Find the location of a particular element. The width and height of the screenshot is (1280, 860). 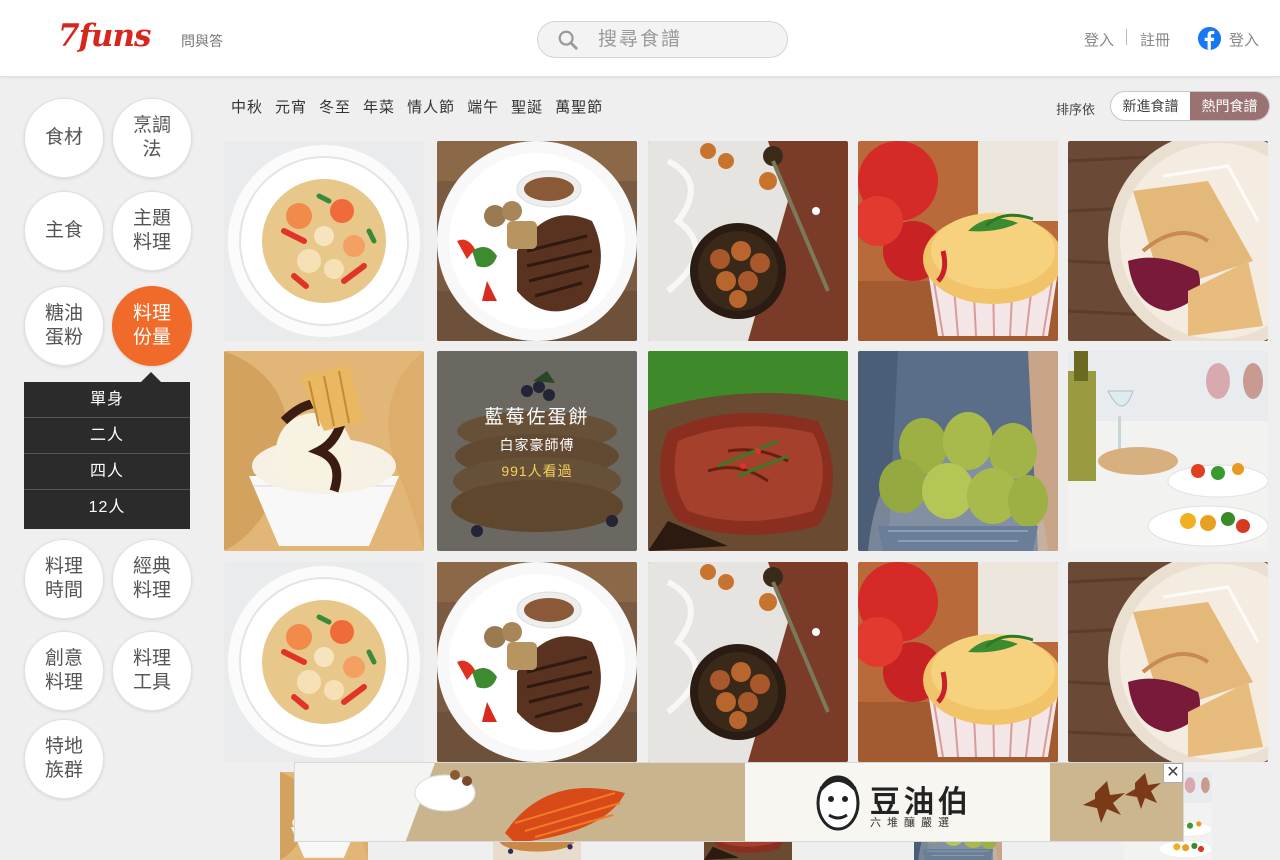

recipe-card-pears is located at coordinates (958, 451).